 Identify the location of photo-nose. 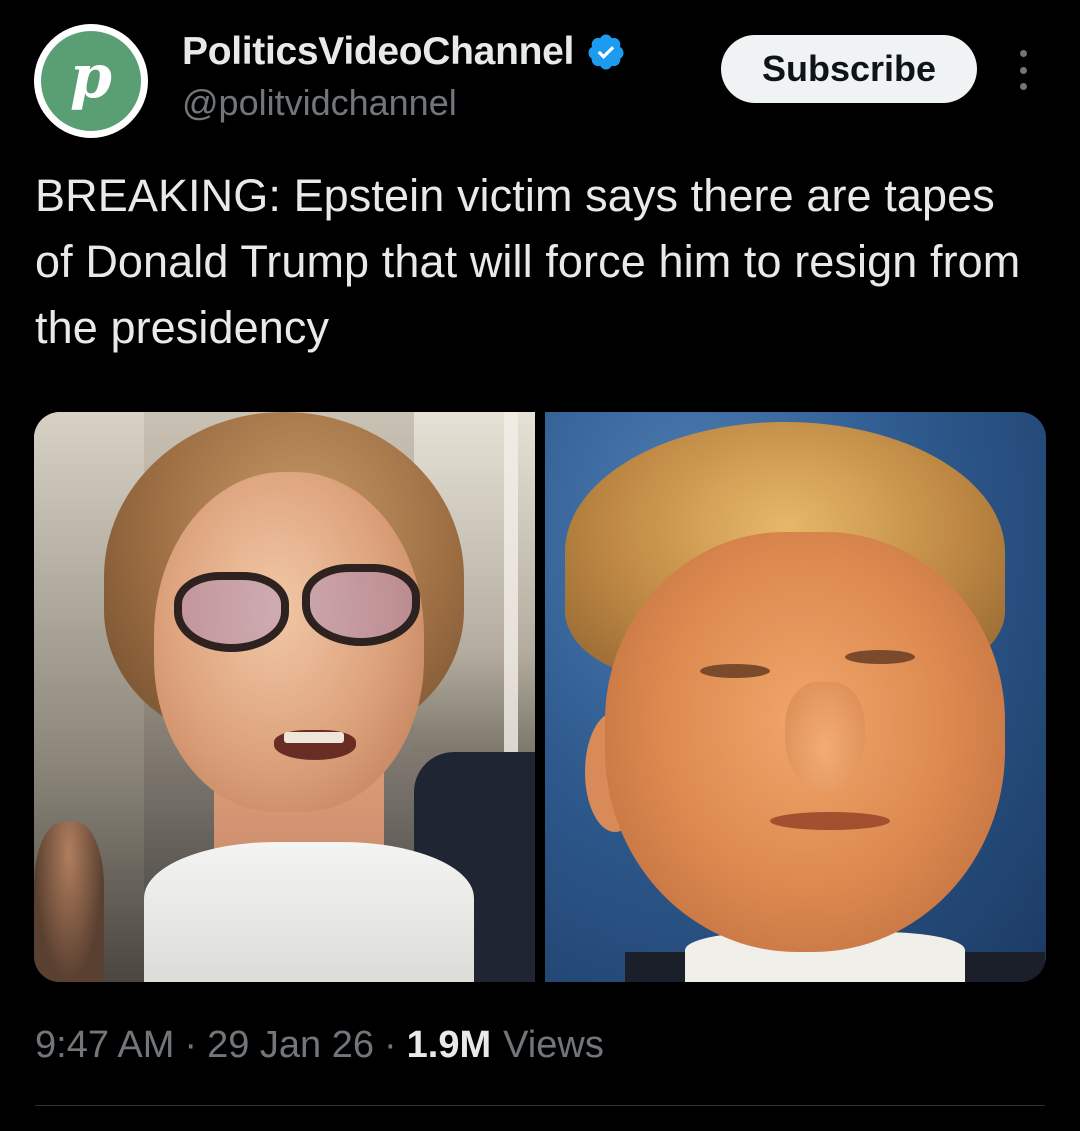
(825, 737).